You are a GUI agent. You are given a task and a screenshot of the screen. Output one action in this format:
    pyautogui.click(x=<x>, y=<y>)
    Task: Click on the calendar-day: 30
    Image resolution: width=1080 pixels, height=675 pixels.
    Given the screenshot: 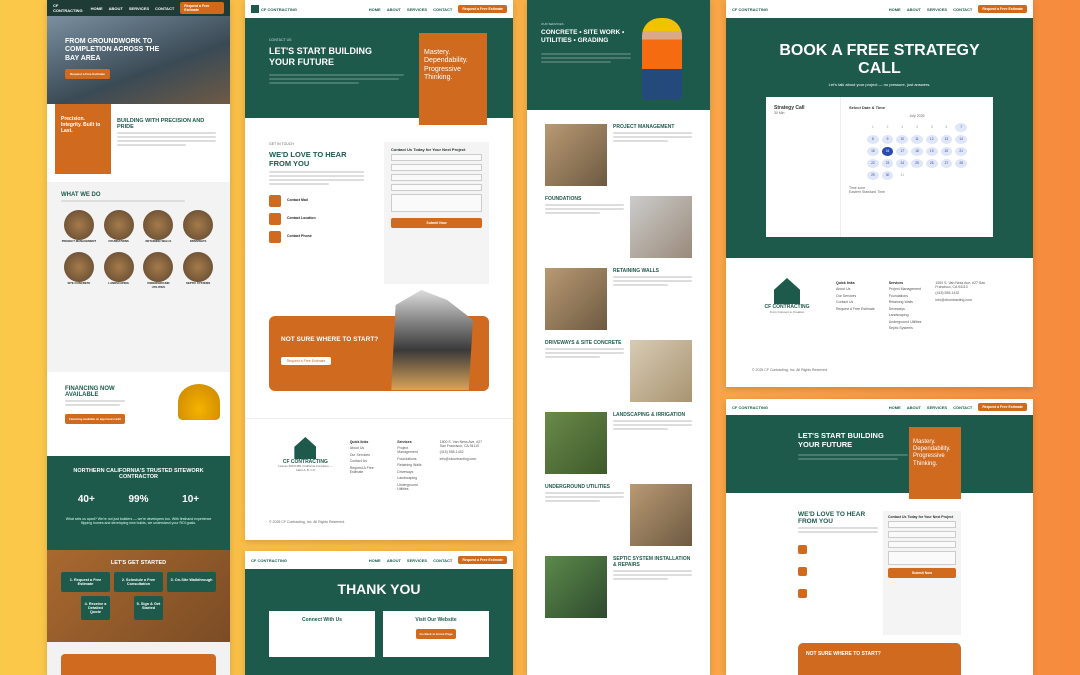 What is the action you would take?
    pyautogui.click(x=887, y=175)
    